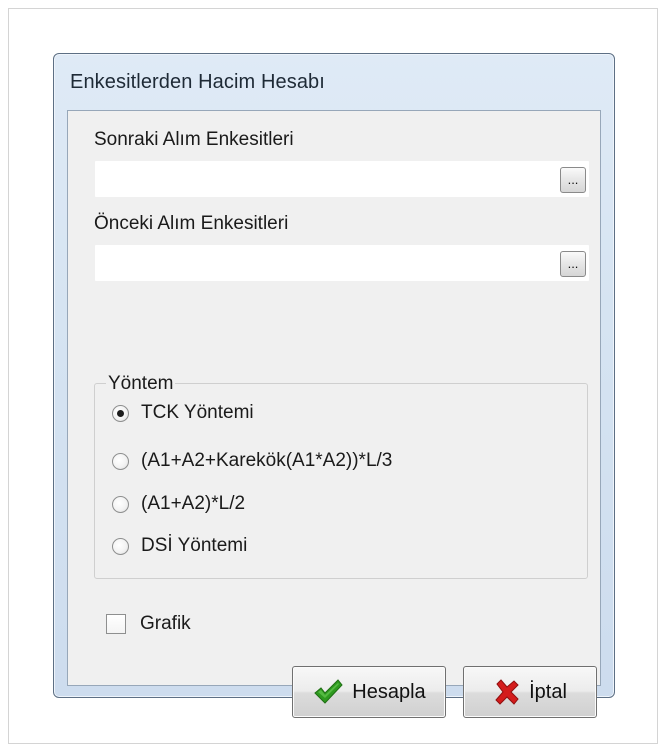 This screenshot has width=668, height=754. I want to click on checkmark-icon, so click(328, 692).